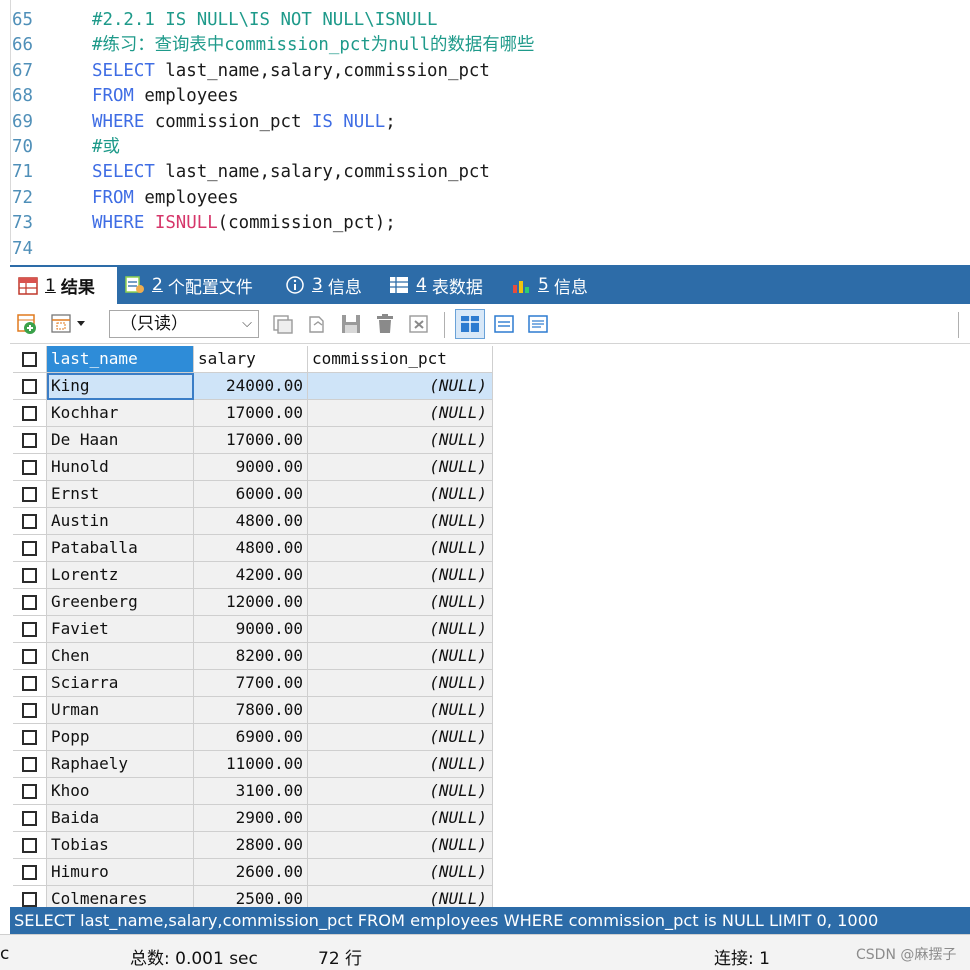 Image resolution: width=970 pixels, height=970 pixels. Describe the element at coordinates (251, 791) in the screenshot. I see `cell-salary: 3100.00` at that location.